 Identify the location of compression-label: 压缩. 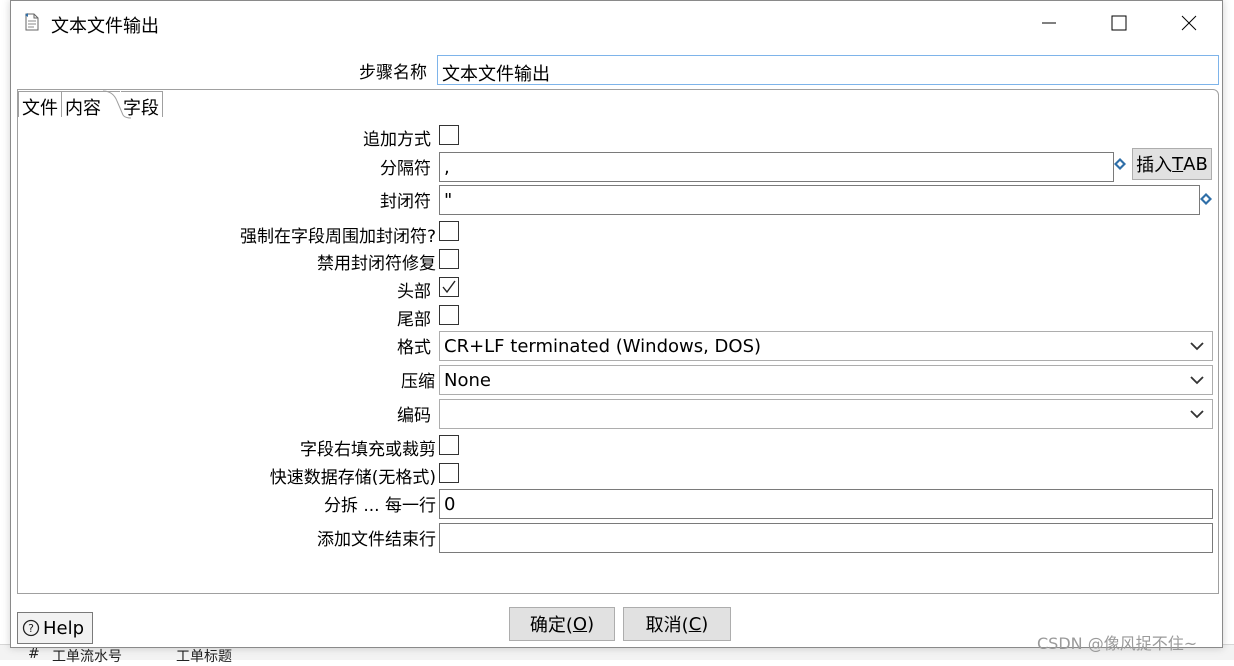
(418, 382).